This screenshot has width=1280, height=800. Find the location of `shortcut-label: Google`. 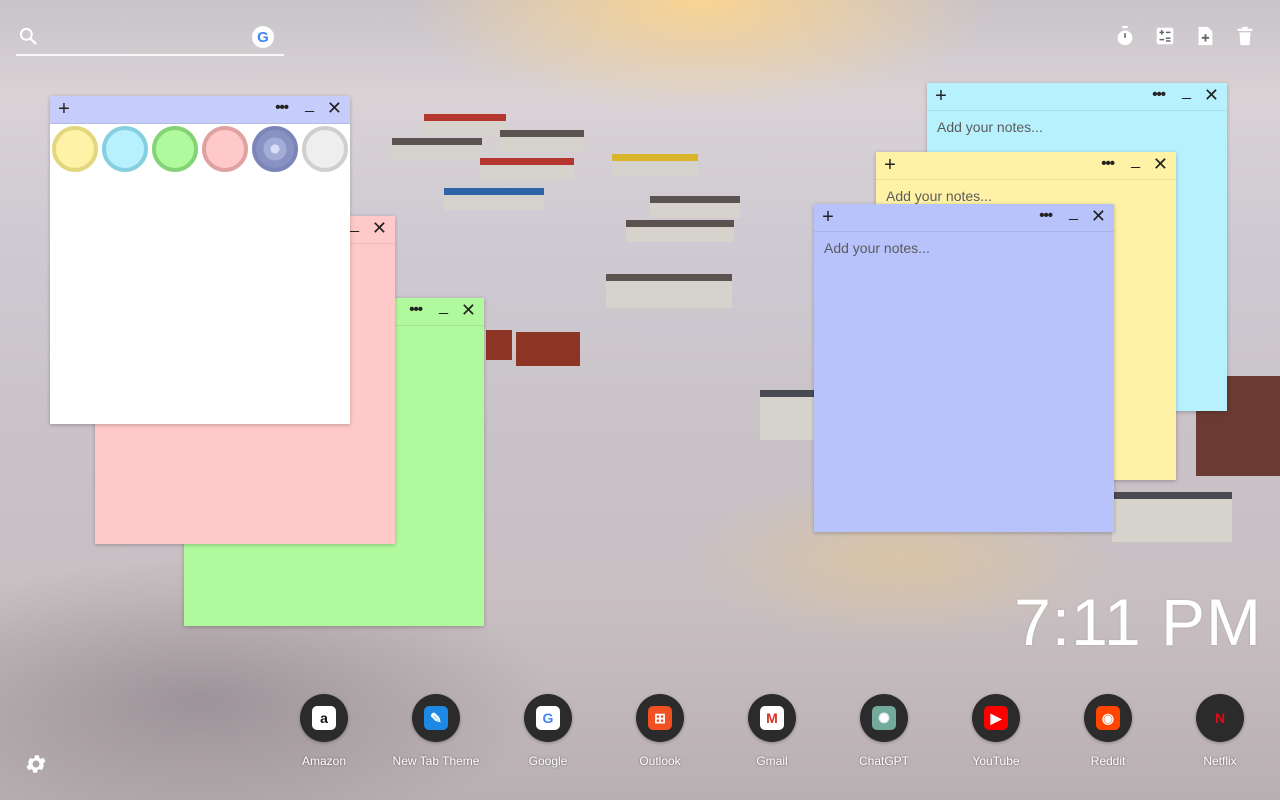

shortcut-label: Google is located at coordinates (548, 761).